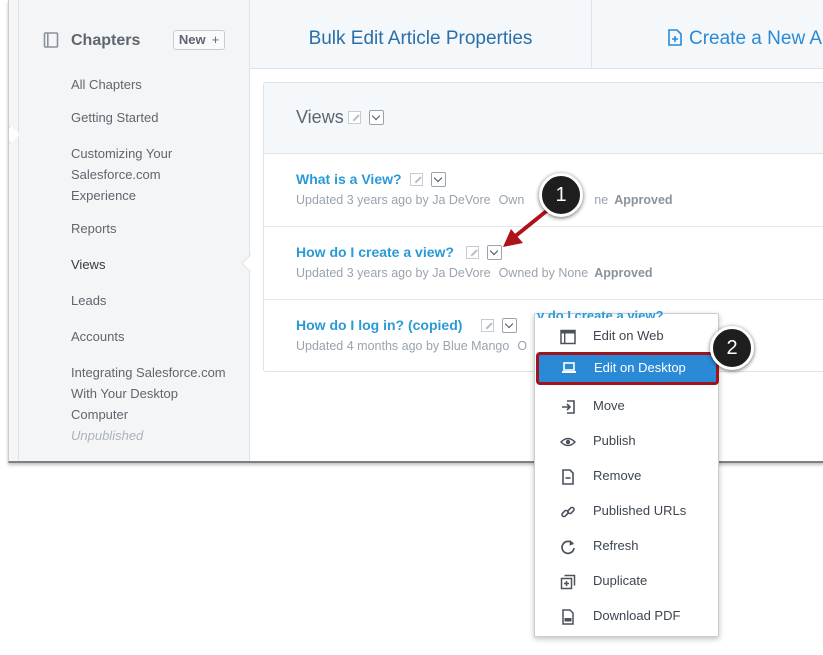 The image size is (823, 655). What do you see at coordinates (151, 264) in the screenshot?
I see `sidebar-item-views: Views` at bounding box center [151, 264].